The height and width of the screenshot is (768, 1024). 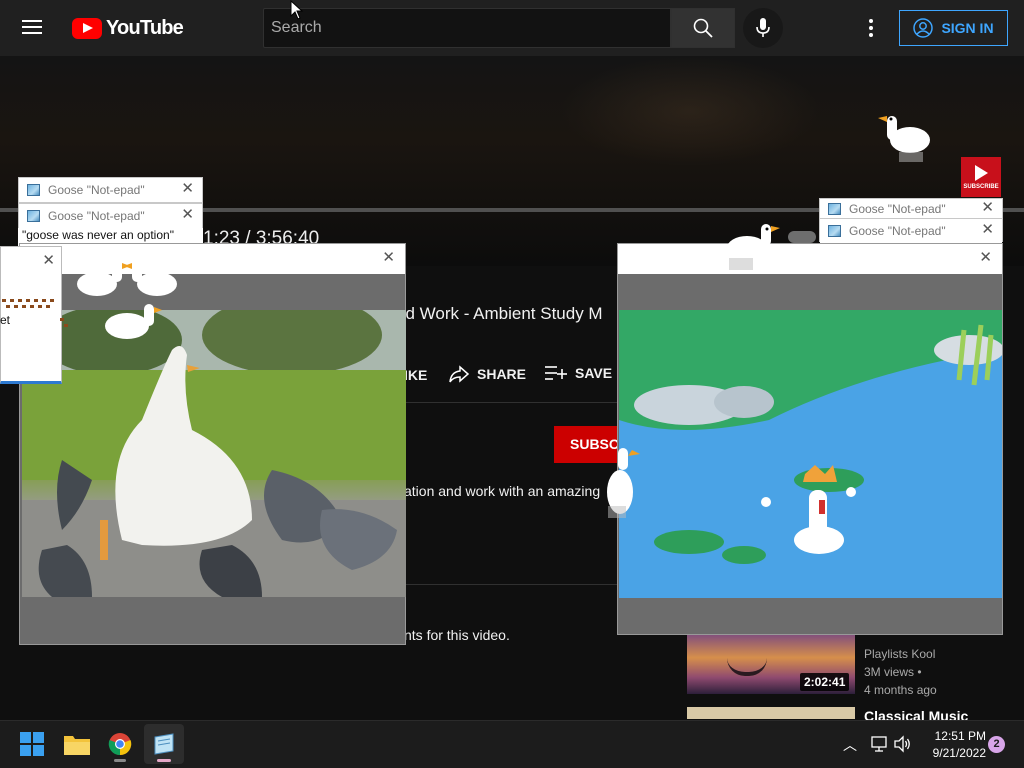 What do you see at coordinates (502, 374) in the screenshot?
I see `share-label: SHARE` at bounding box center [502, 374].